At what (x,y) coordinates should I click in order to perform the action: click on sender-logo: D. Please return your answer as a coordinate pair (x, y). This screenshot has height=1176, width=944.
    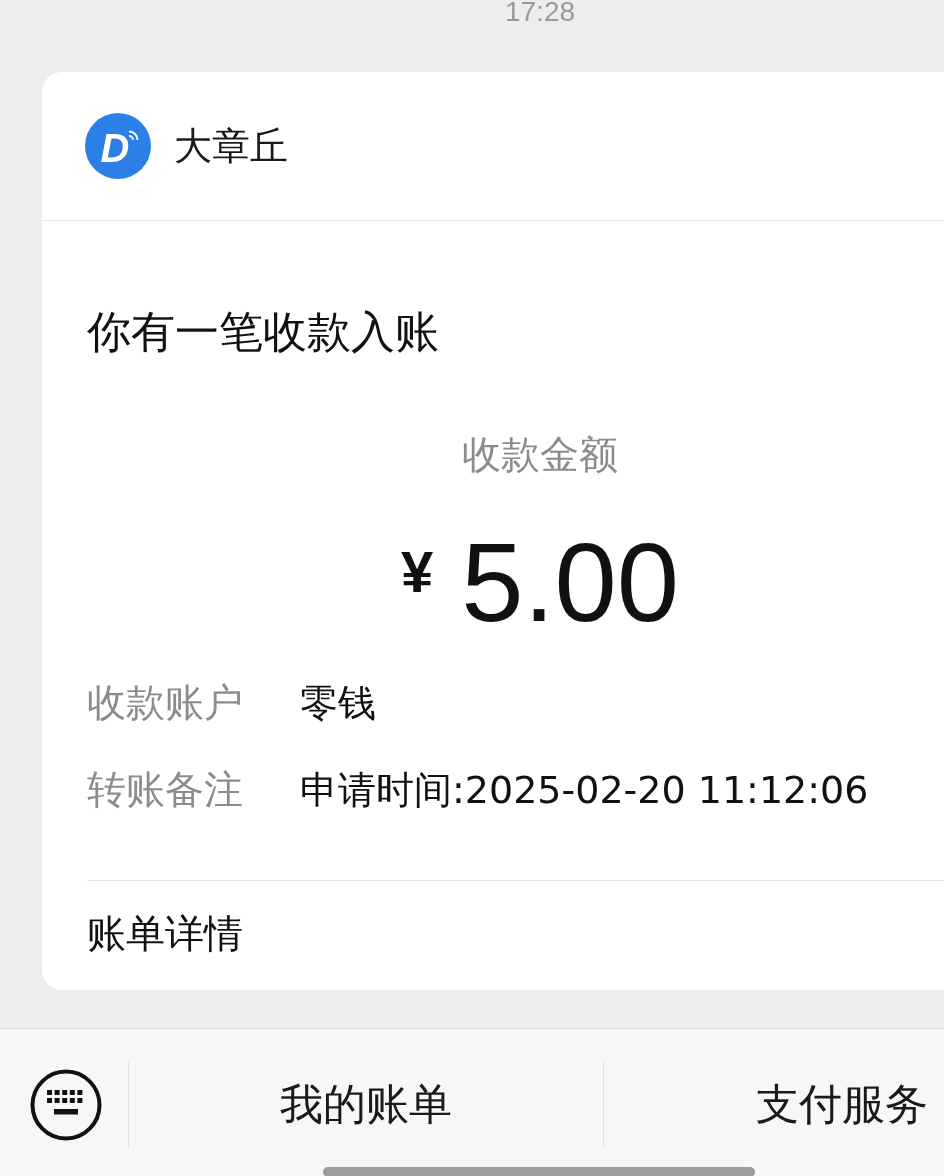
    Looking at the image, I should click on (118, 146).